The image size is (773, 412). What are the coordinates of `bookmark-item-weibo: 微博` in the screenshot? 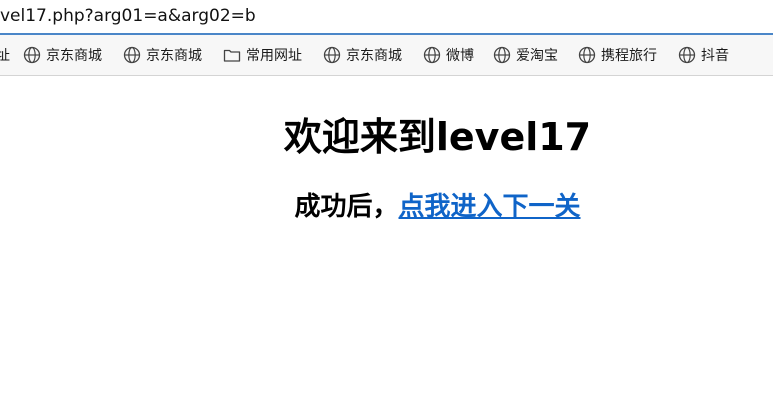 It's located at (448, 55).